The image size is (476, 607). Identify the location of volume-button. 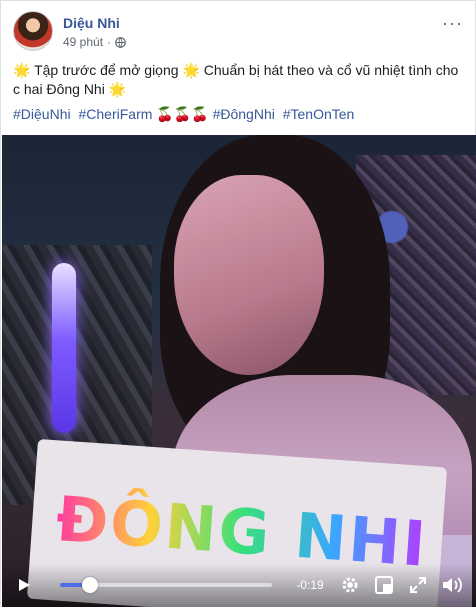
(452, 585).